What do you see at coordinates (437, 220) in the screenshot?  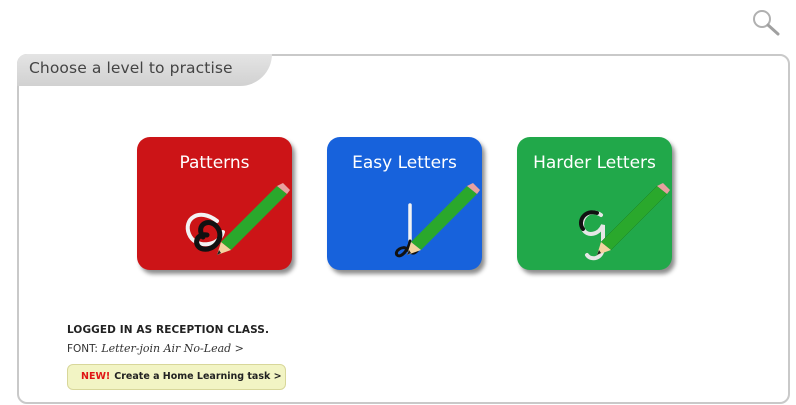 I see `letter-l-pencil-icon` at bounding box center [437, 220].